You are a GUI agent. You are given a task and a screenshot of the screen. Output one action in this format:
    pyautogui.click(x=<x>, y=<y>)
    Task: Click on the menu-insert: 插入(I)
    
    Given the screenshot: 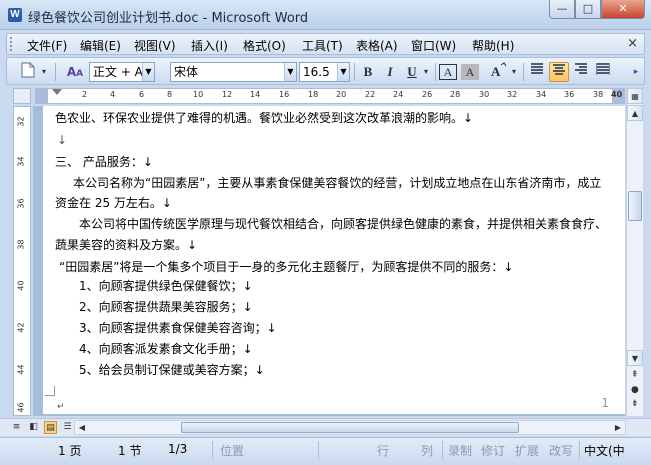 What is the action you would take?
    pyautogui.click(x=209, y=45)
    